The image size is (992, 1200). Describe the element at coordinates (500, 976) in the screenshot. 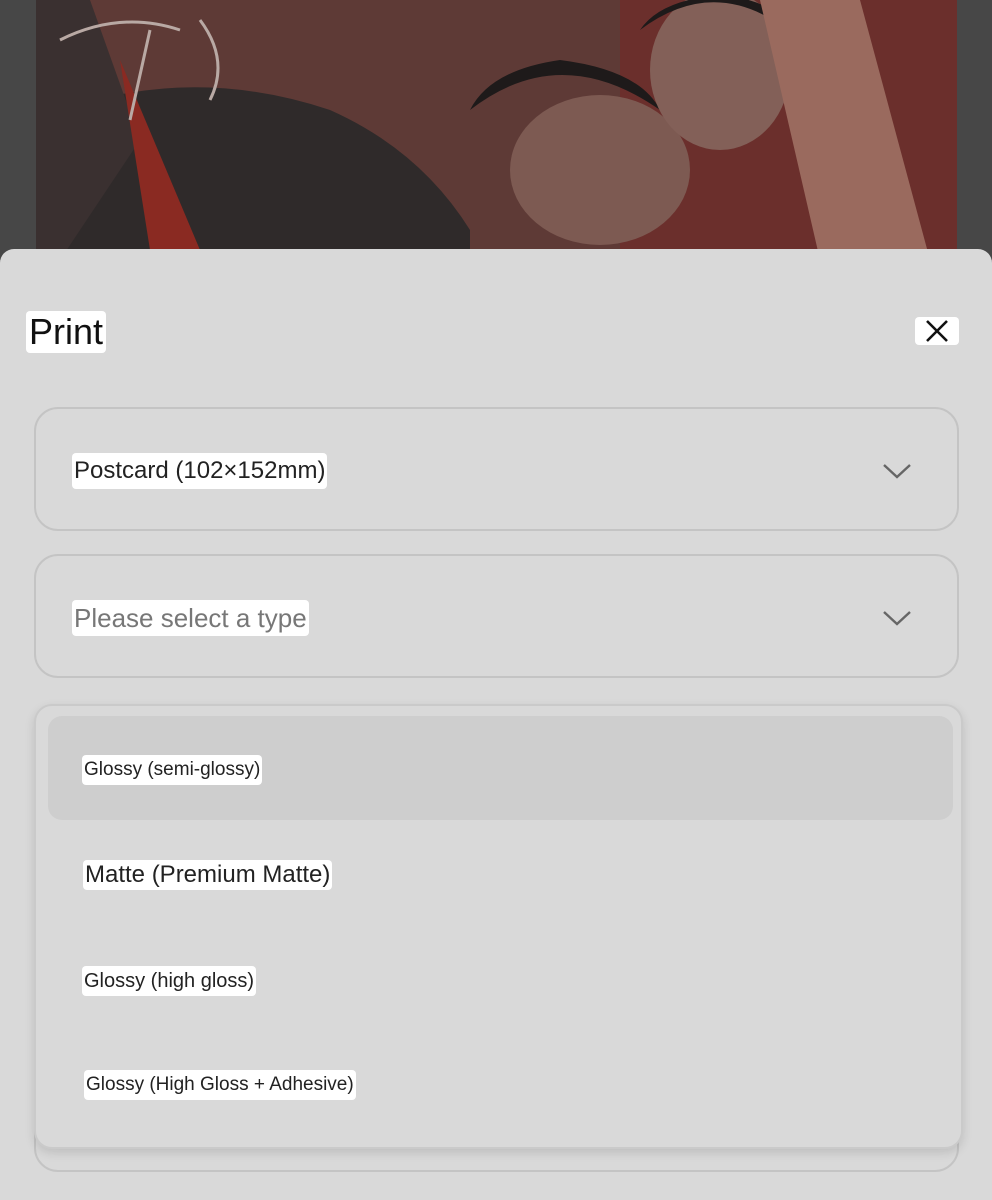

I see `option-high-gloss: Glossy (high gloss)` at that location.